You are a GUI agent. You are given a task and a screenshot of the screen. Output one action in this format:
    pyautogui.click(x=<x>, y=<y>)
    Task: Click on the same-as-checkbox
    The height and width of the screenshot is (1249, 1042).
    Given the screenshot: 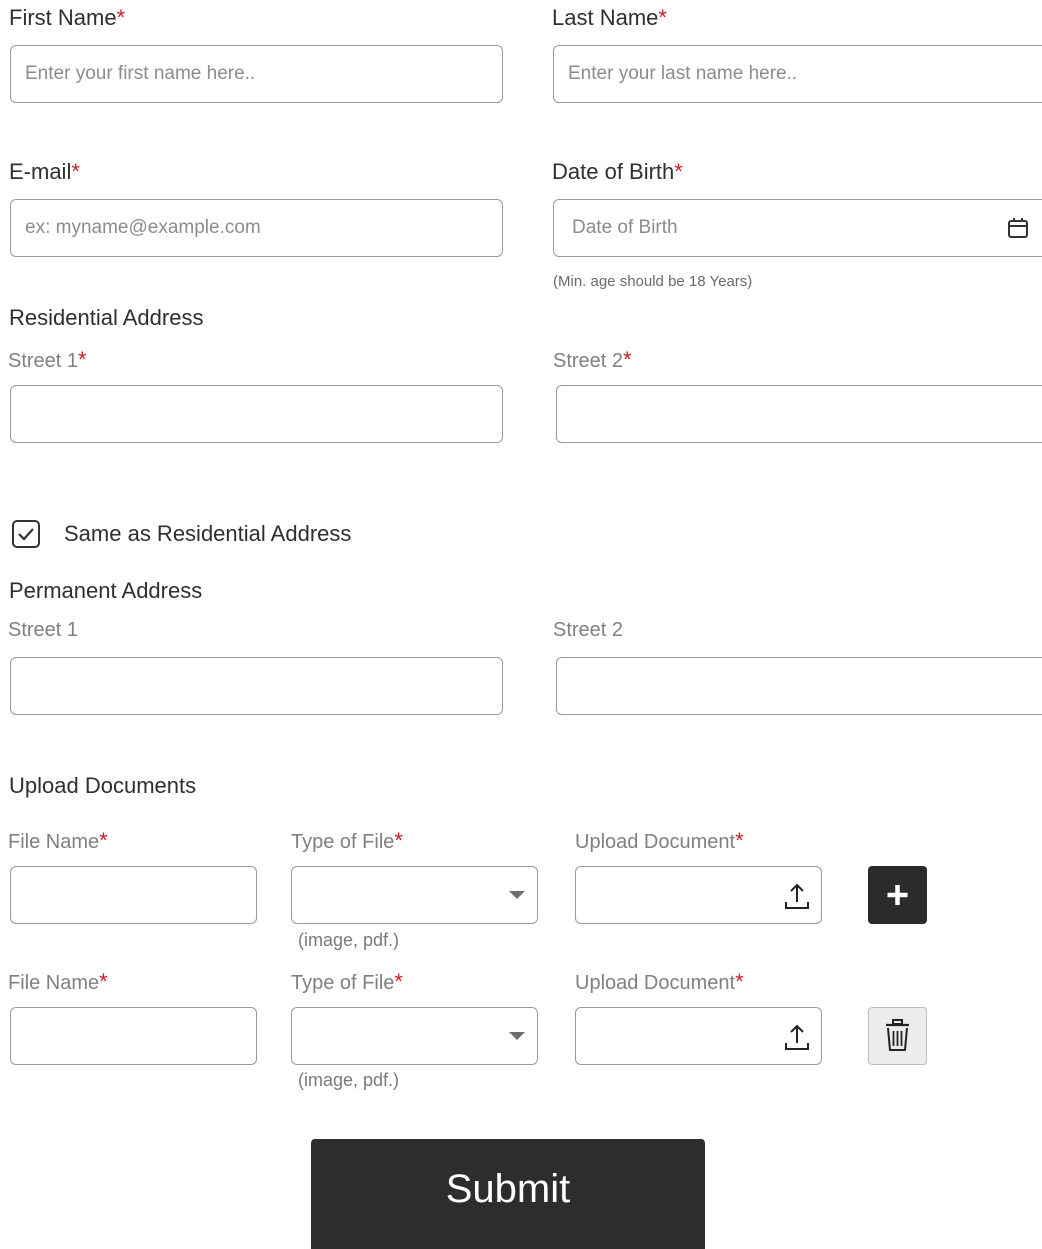 What is the action you would take?
    pyautogui.click(x=26, y=534)
    